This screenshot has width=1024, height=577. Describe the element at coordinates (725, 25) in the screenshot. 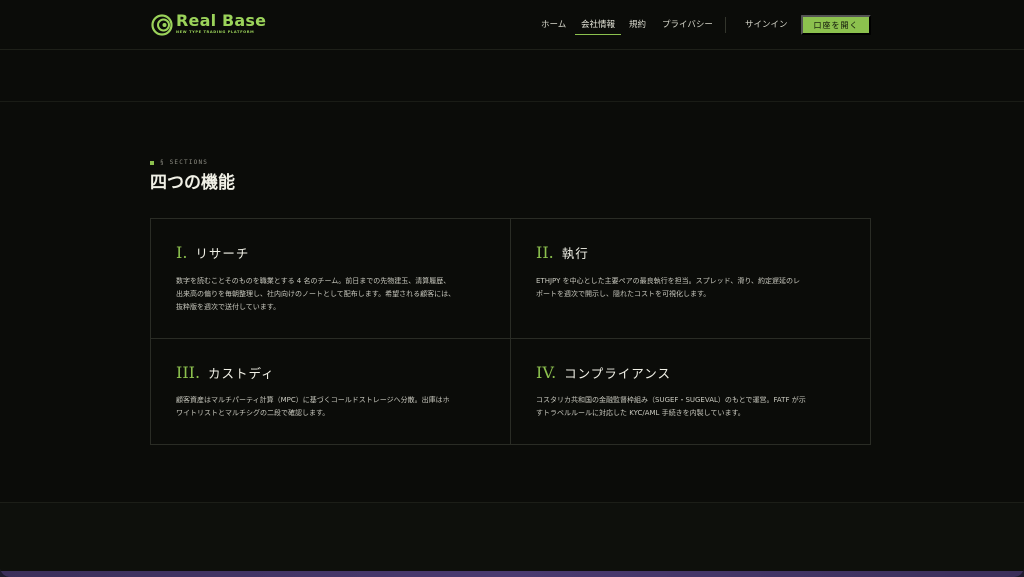

I see `nav-divider` at that location.